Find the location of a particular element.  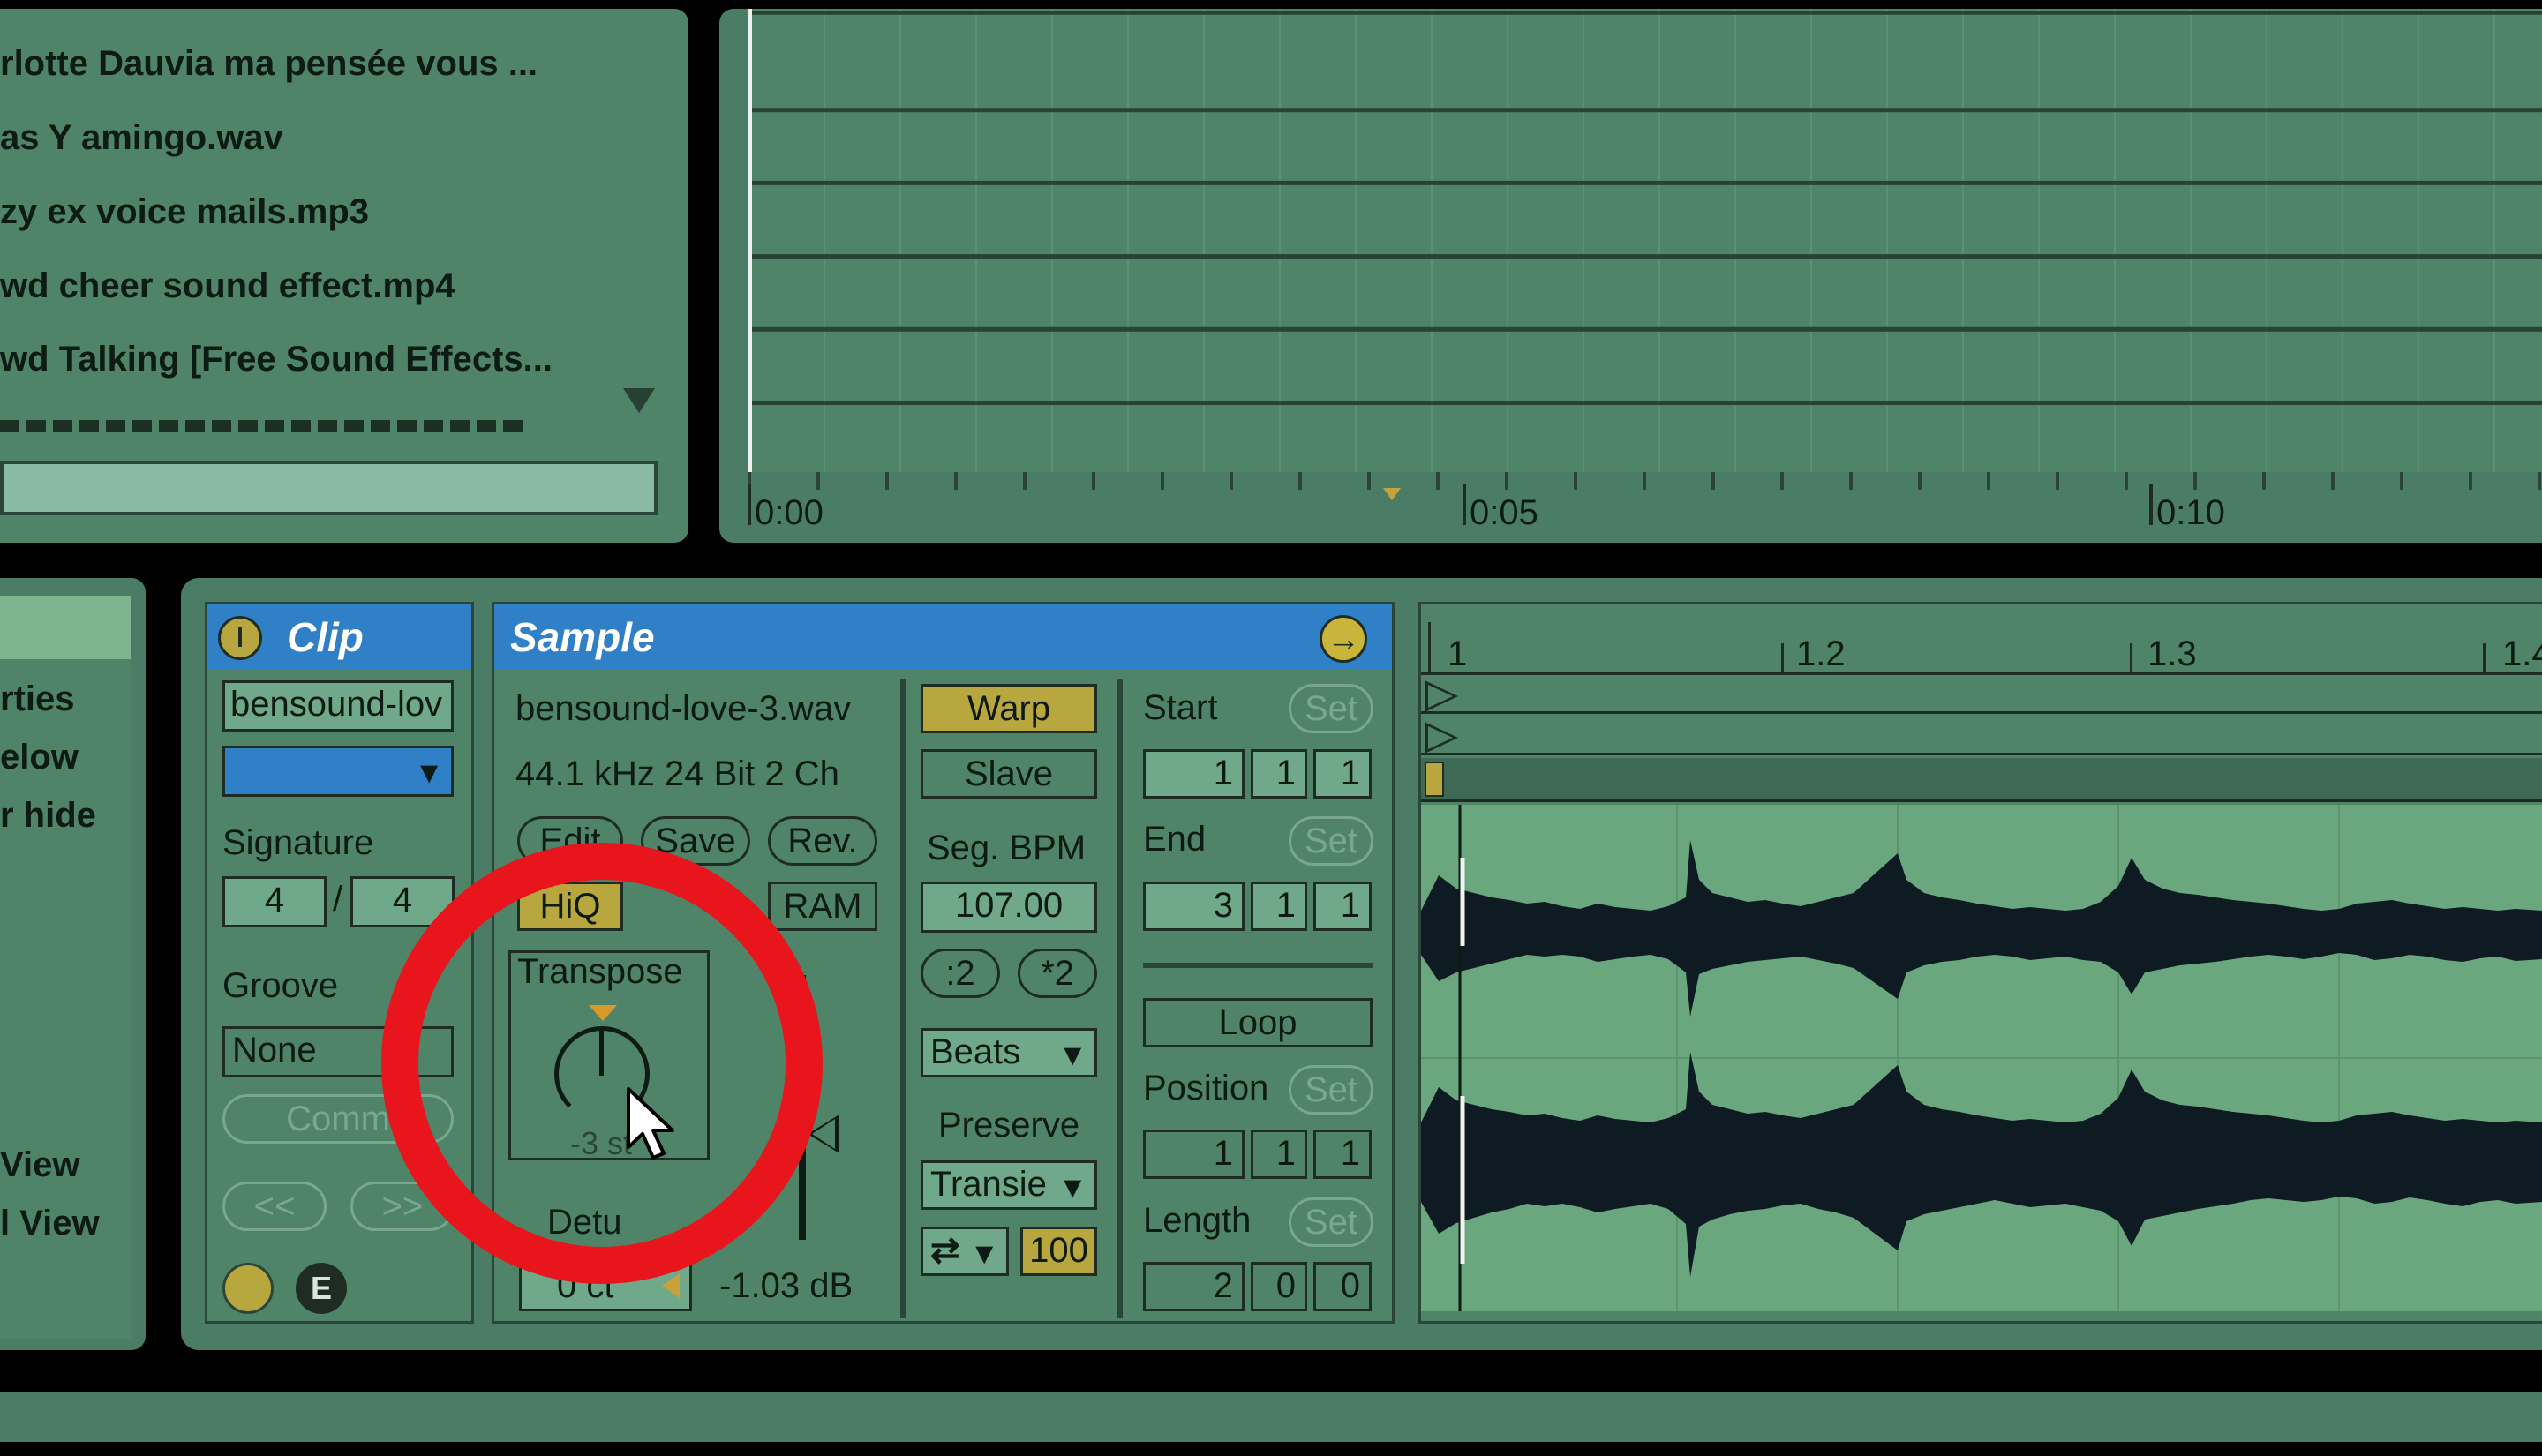

length-label: Length is located at coordinates (1197, 1220).